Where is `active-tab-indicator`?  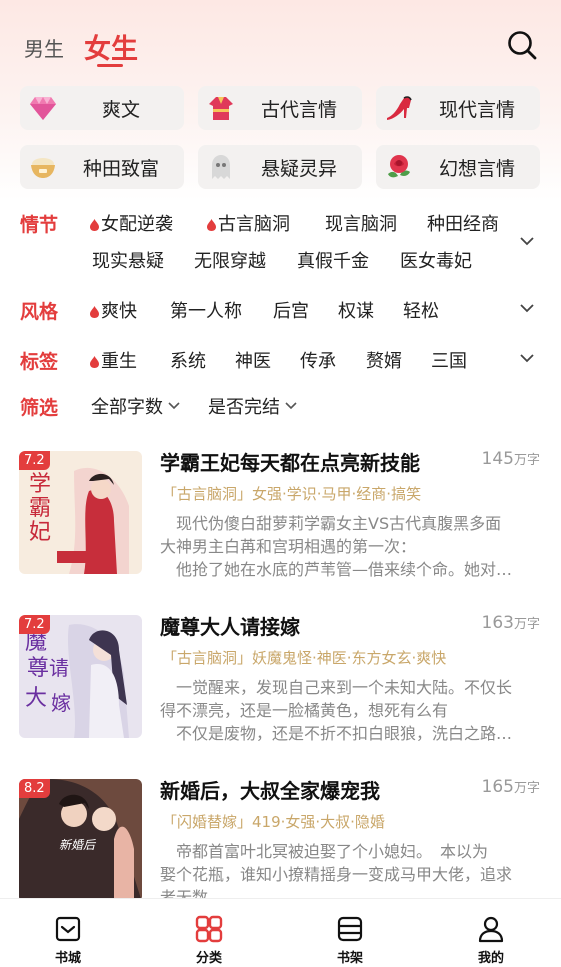 active-tab-indicator is located at coordinates (110, 65).